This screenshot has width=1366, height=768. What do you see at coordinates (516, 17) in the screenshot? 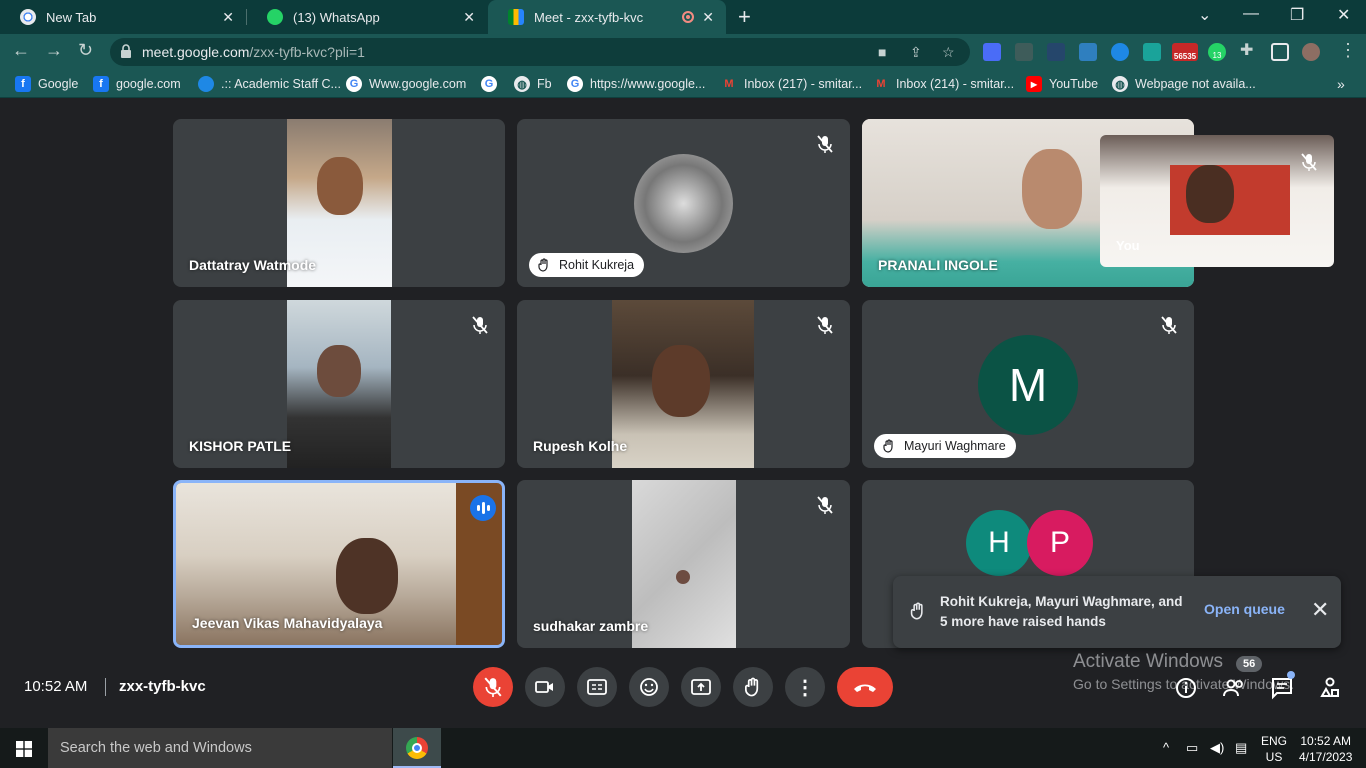
I see `meet-icon` at bounding box center [516, 17].